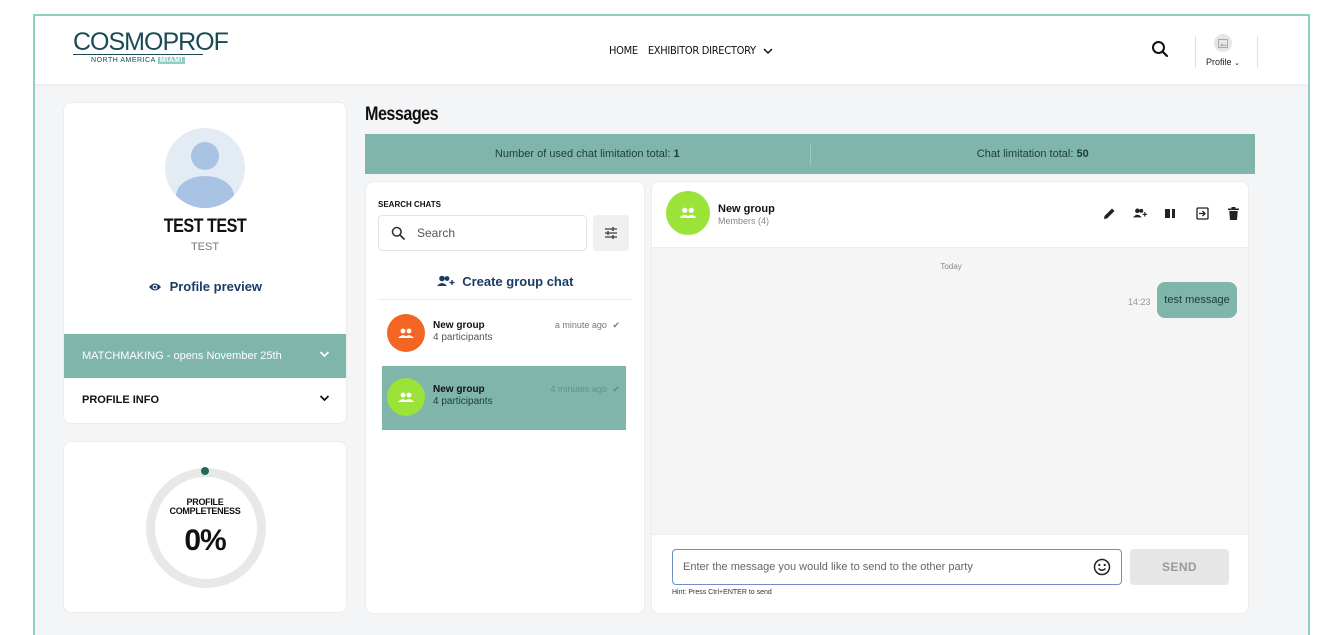  What do you see at coordinates (623, 50) in the screenshot?
I see `nav-home: HOME` at bounding box center [623, 50].